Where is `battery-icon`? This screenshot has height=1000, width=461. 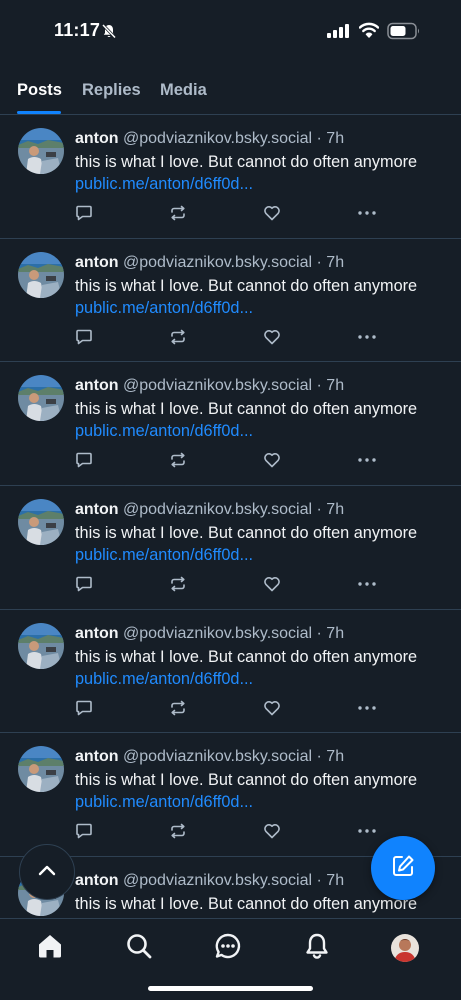 battery-icon is located at coordinates (404, 33).